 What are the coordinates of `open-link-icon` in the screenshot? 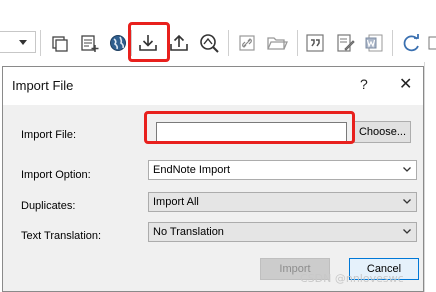 It's located at (247, 43).